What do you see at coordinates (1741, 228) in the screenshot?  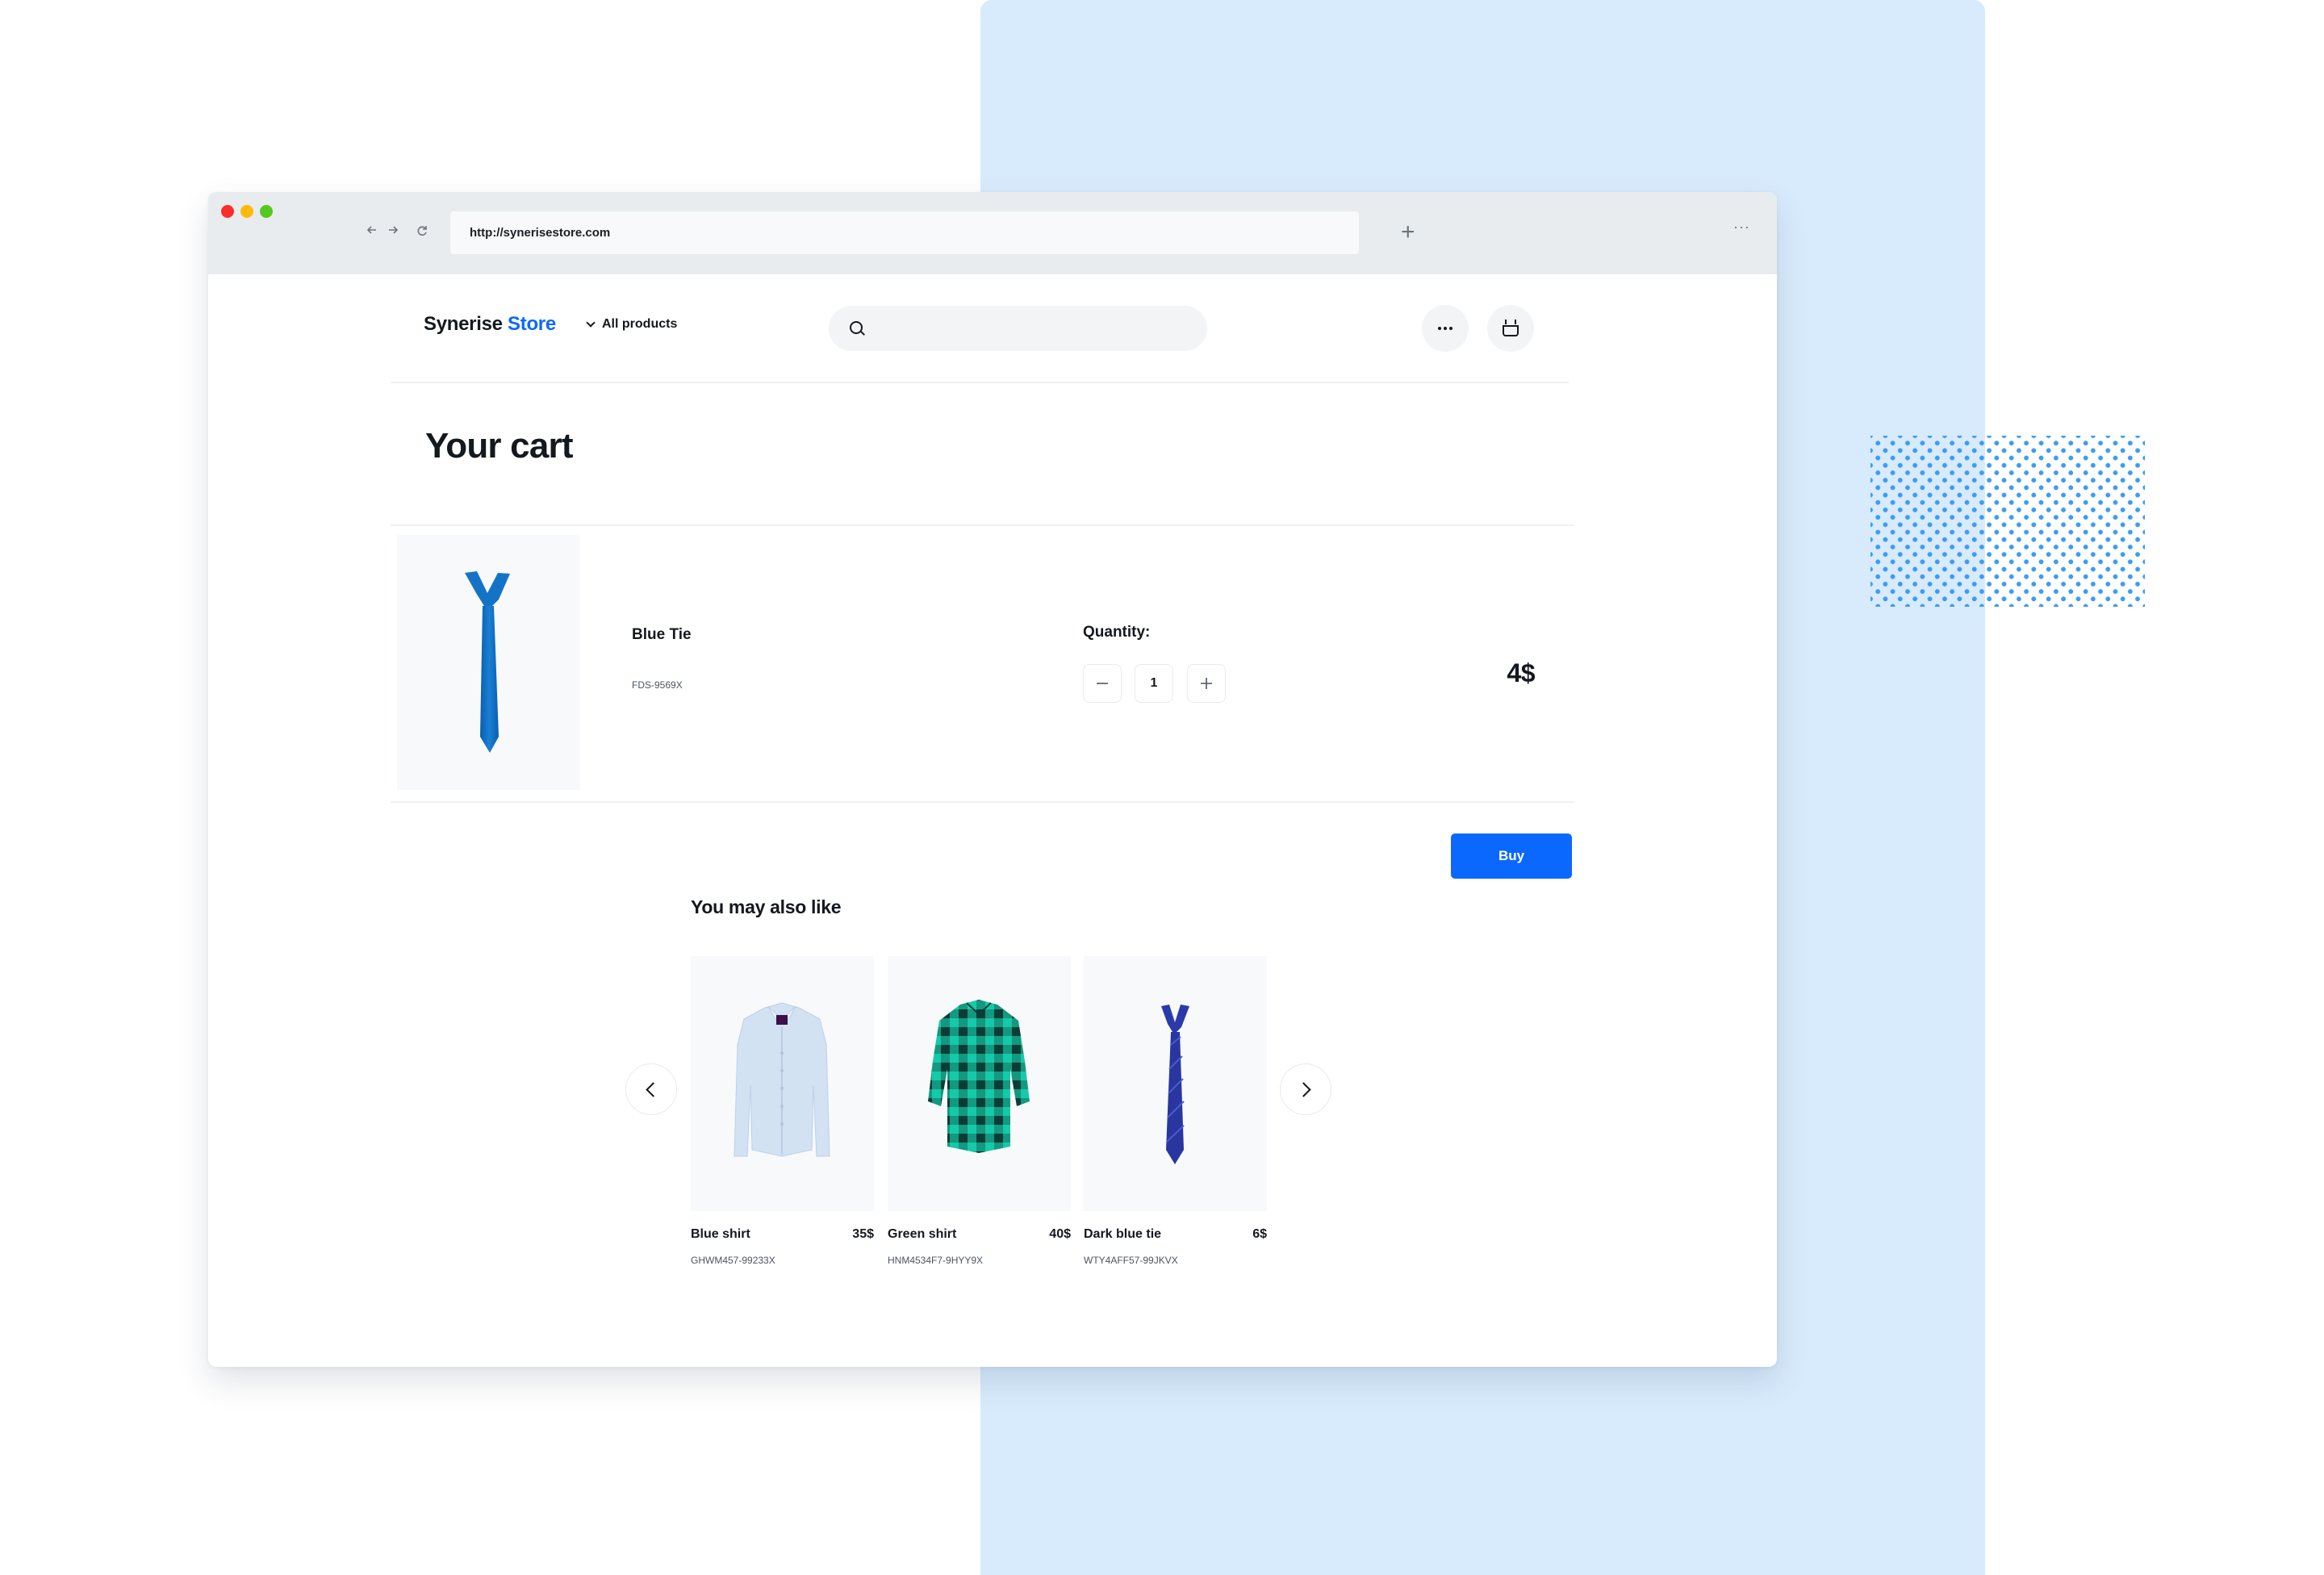 I see `browser-menu-button: ···` at bounding box center [1741, 228].